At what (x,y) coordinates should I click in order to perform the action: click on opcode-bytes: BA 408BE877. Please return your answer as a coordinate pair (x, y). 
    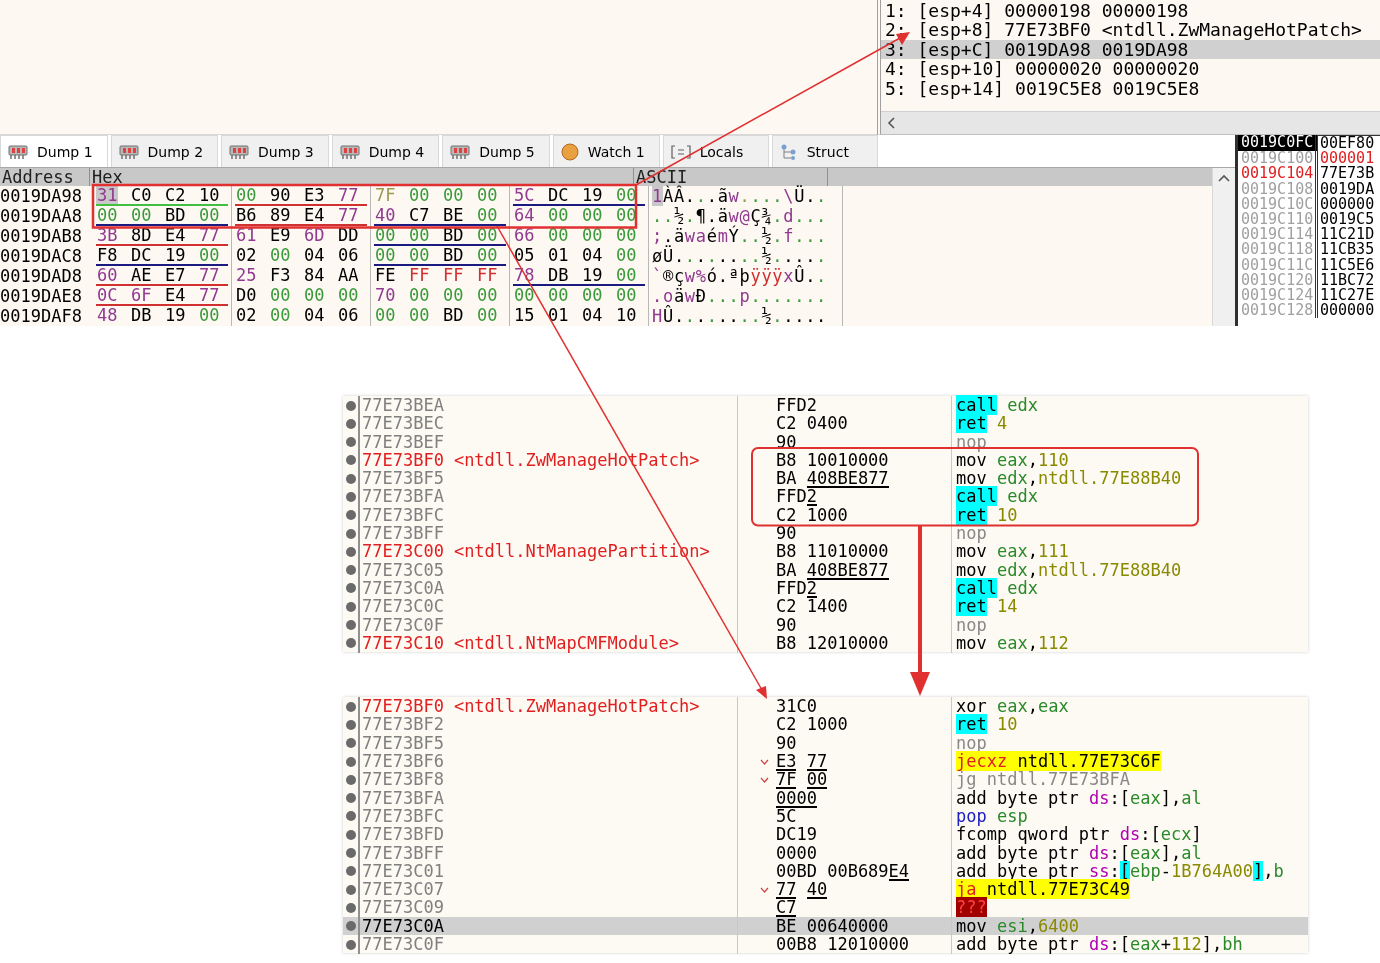
    Looking at the image, I should click on (832, 479).